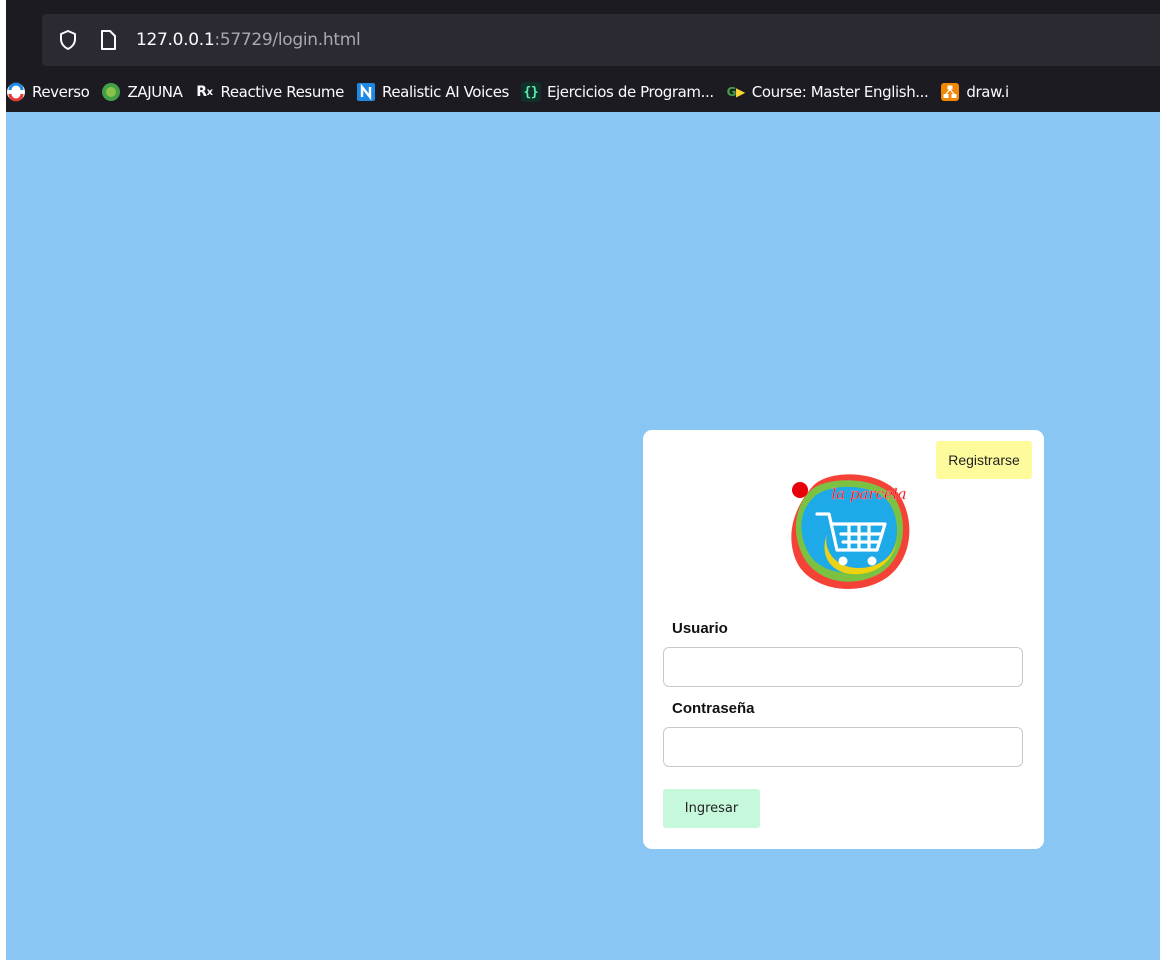 This screenshot has width=1160, height=960. What do you see at coordinates (601, 40) in the screenshot?
I see `address-bar: 127.0.0.1:57729/login.html` at bounding box center [601, 40].